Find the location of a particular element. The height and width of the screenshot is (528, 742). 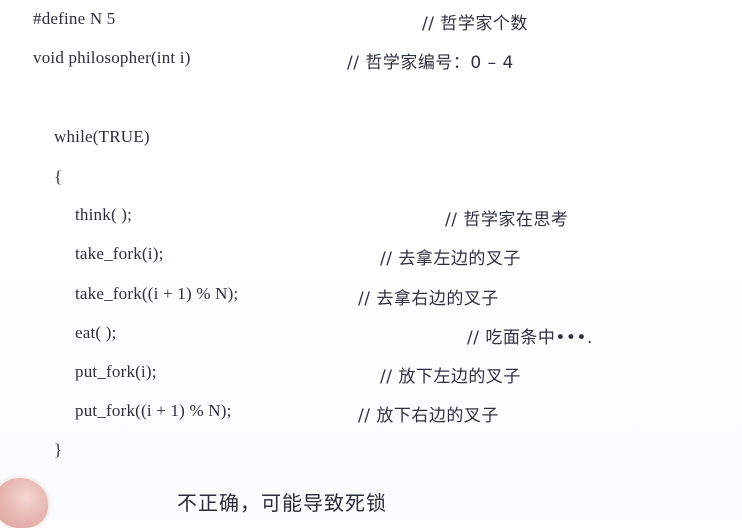

comment-eating: // 吃面条中•••. is located at coordinates (530, 338).